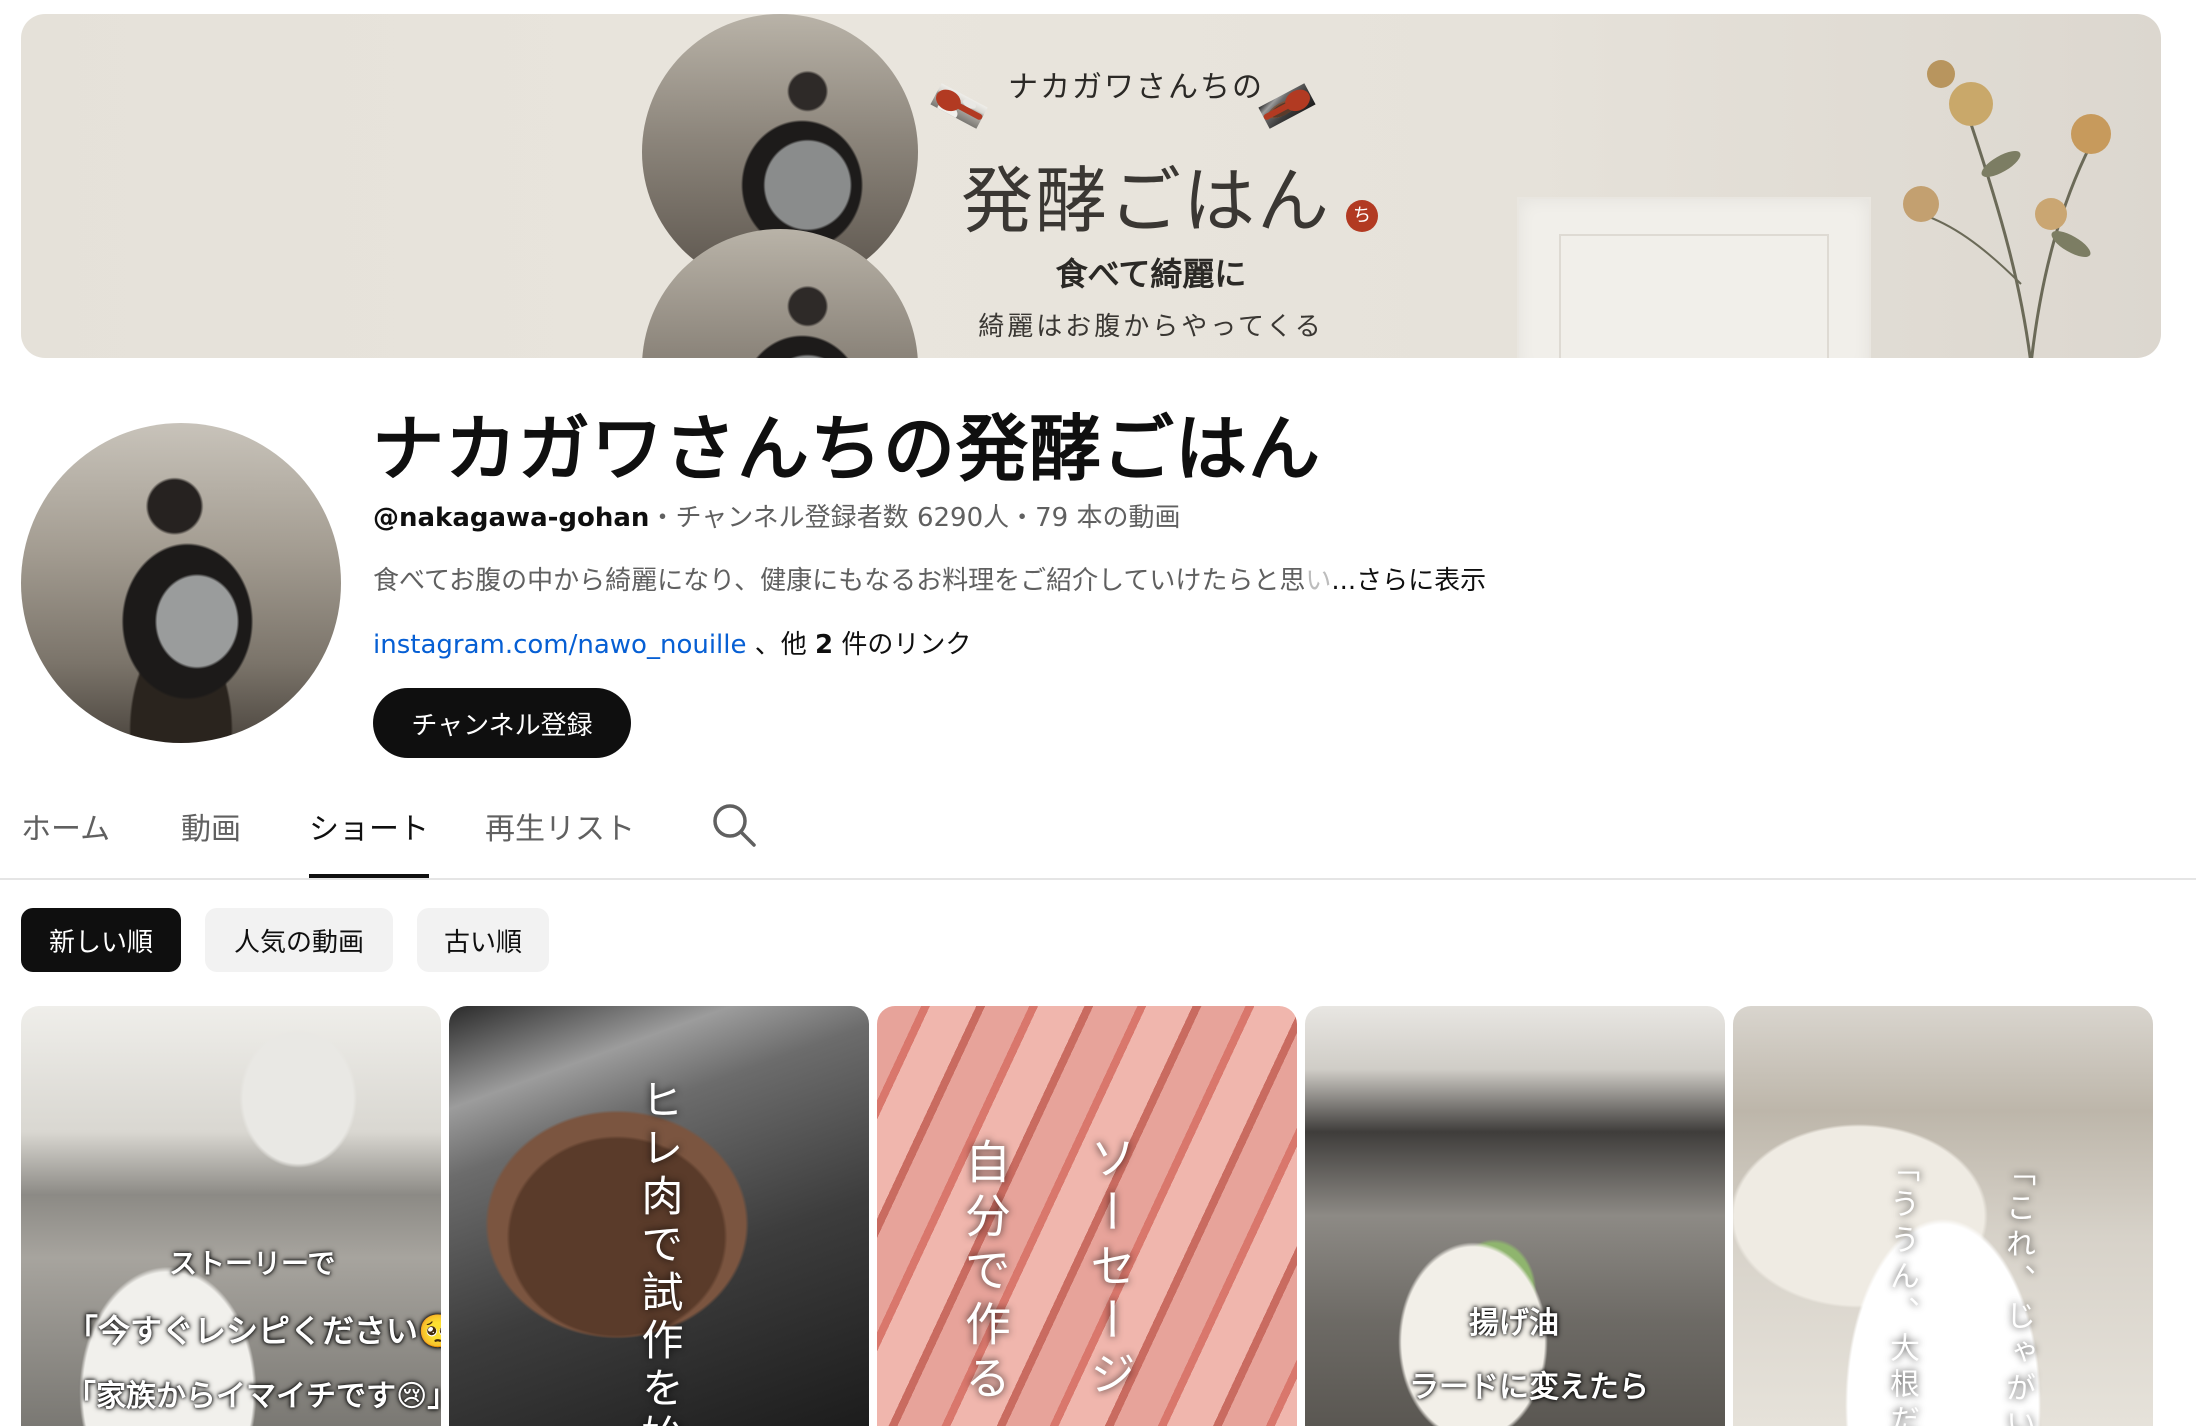 The width and height of the screenshot is (2196, 1426). Describe the element at coordinates (1318, 581) in the screenshot. I see `description-fade-text: い` at that location.